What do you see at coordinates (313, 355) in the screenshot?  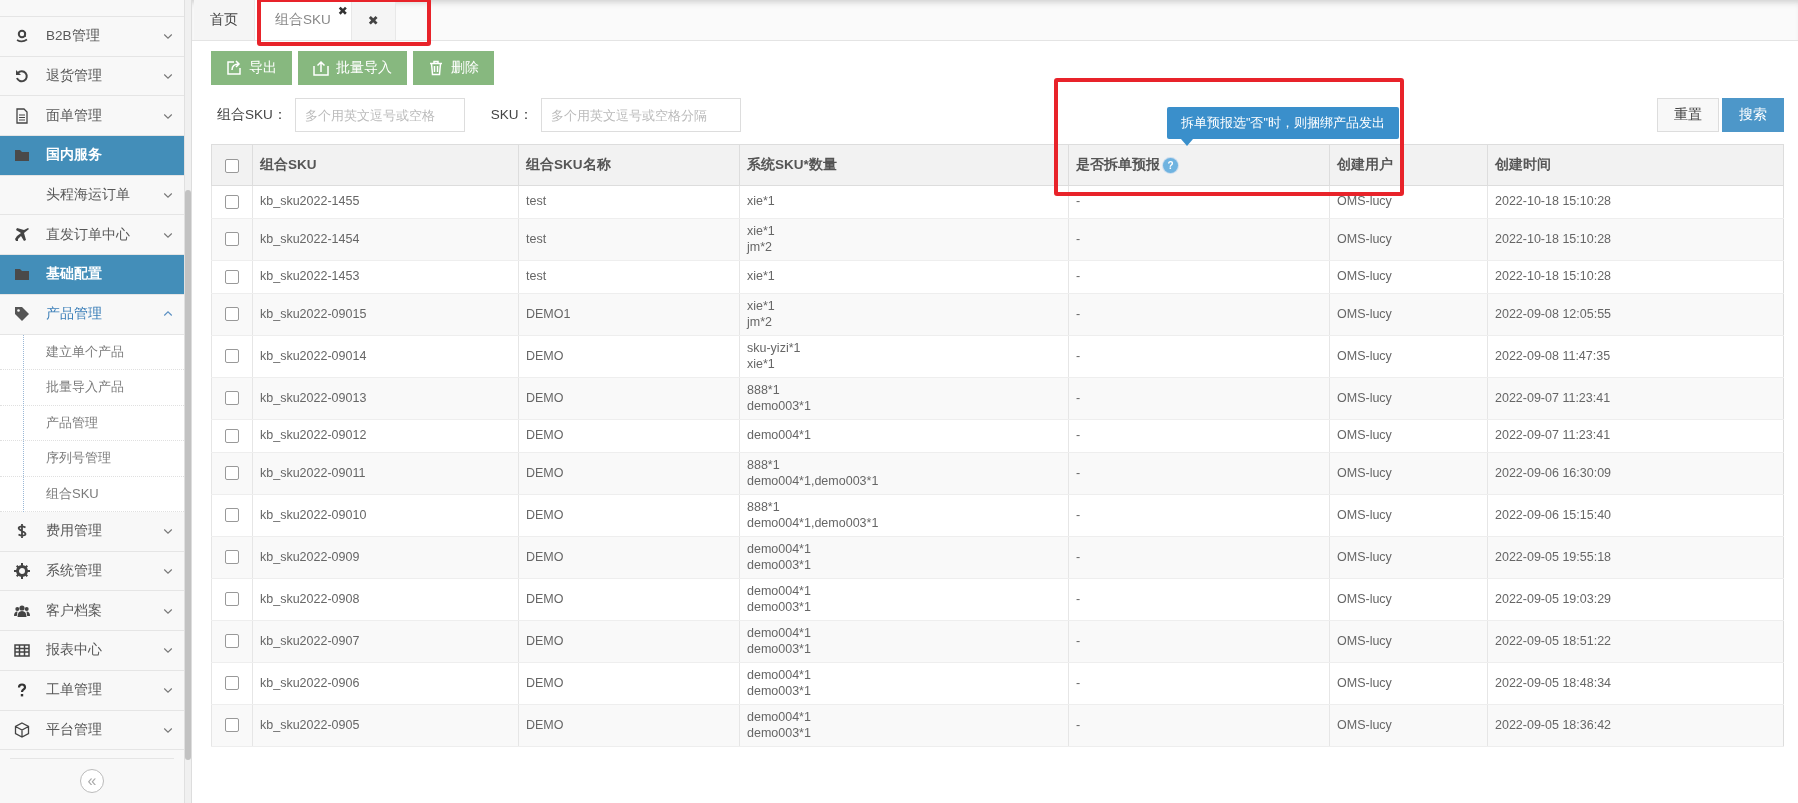 I see `table-cell: kb_sku2022-09014` at bounding box center [313, 355].